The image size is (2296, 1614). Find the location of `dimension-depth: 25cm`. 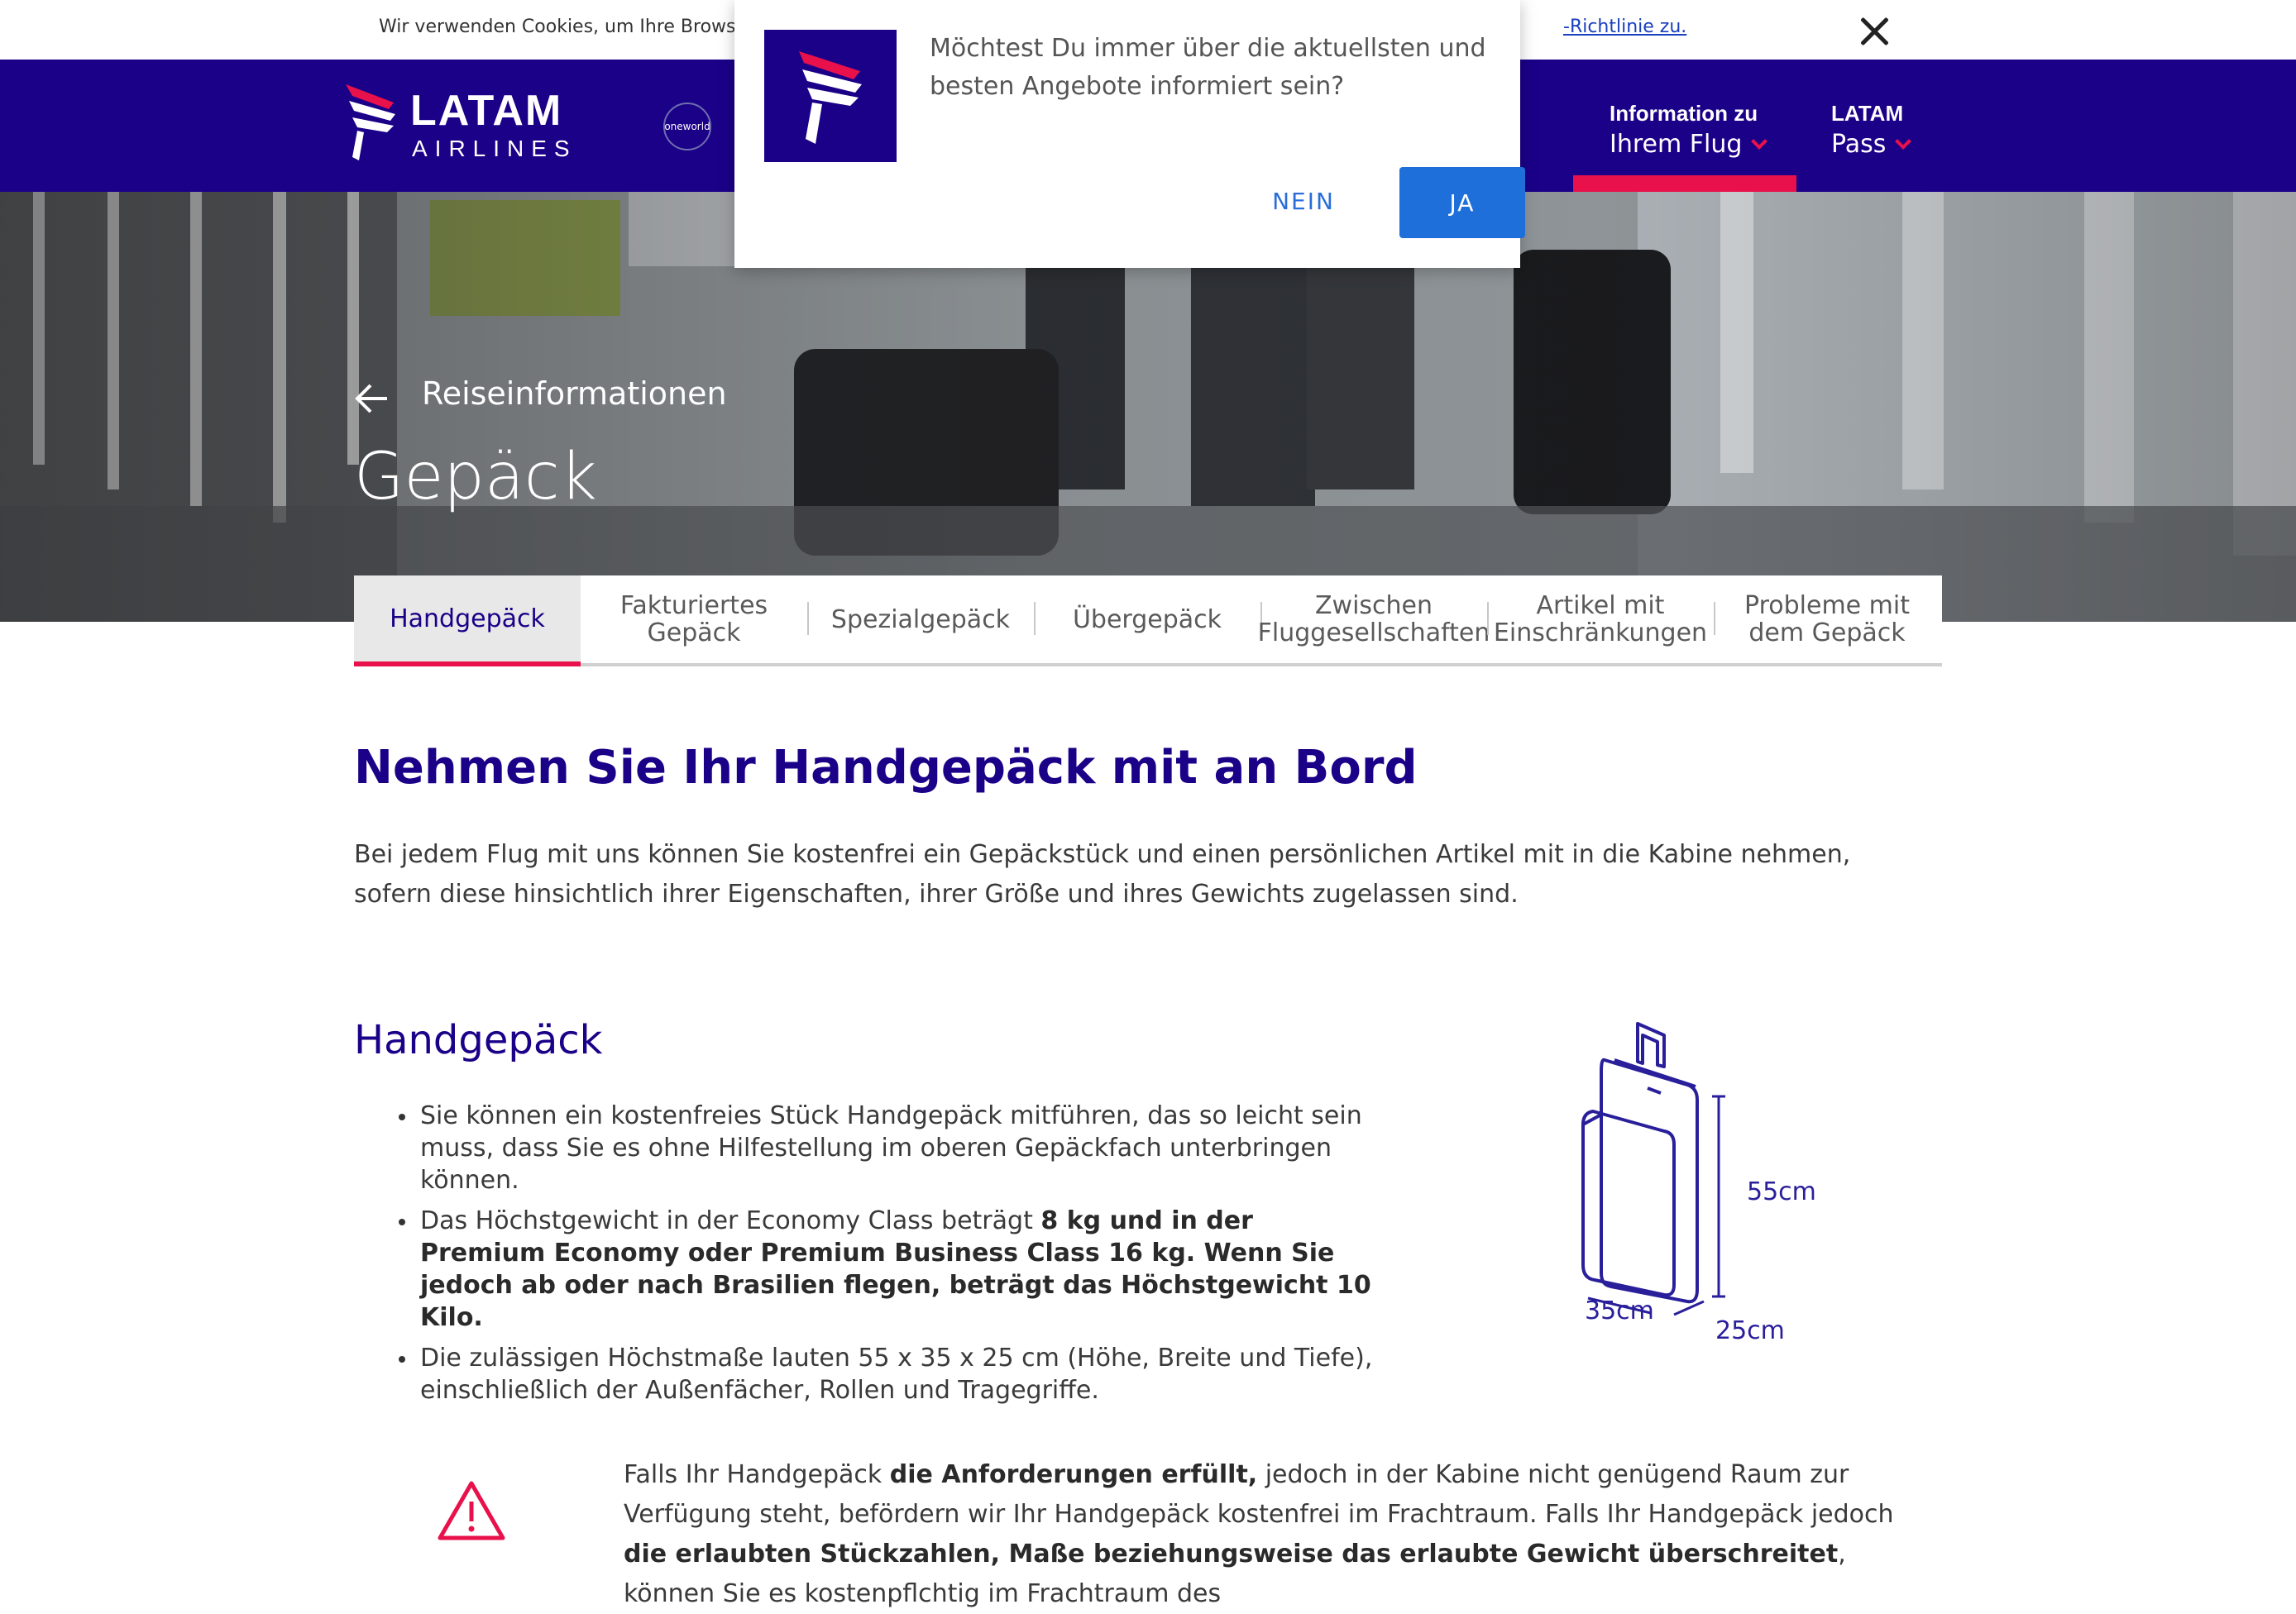

dimension-depth: 25cm is located at coordinates (1750, 1330).